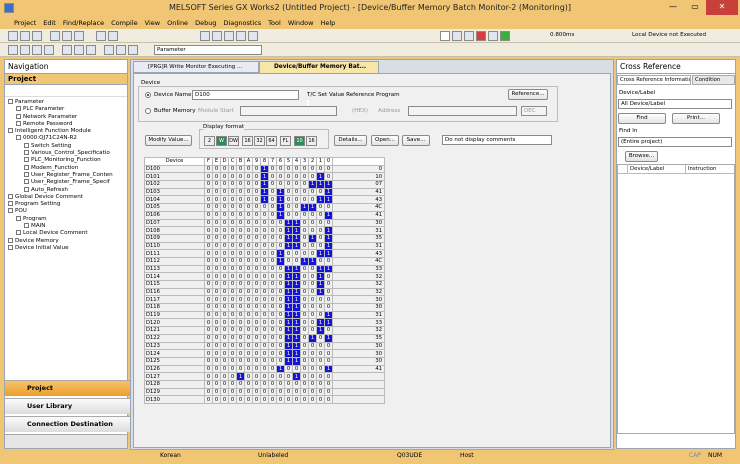 The width and height of the screenshot is (740, 464). Describe the element at coordinates (152, 23) in the screenshot. I see `menu-view: View` at that location.